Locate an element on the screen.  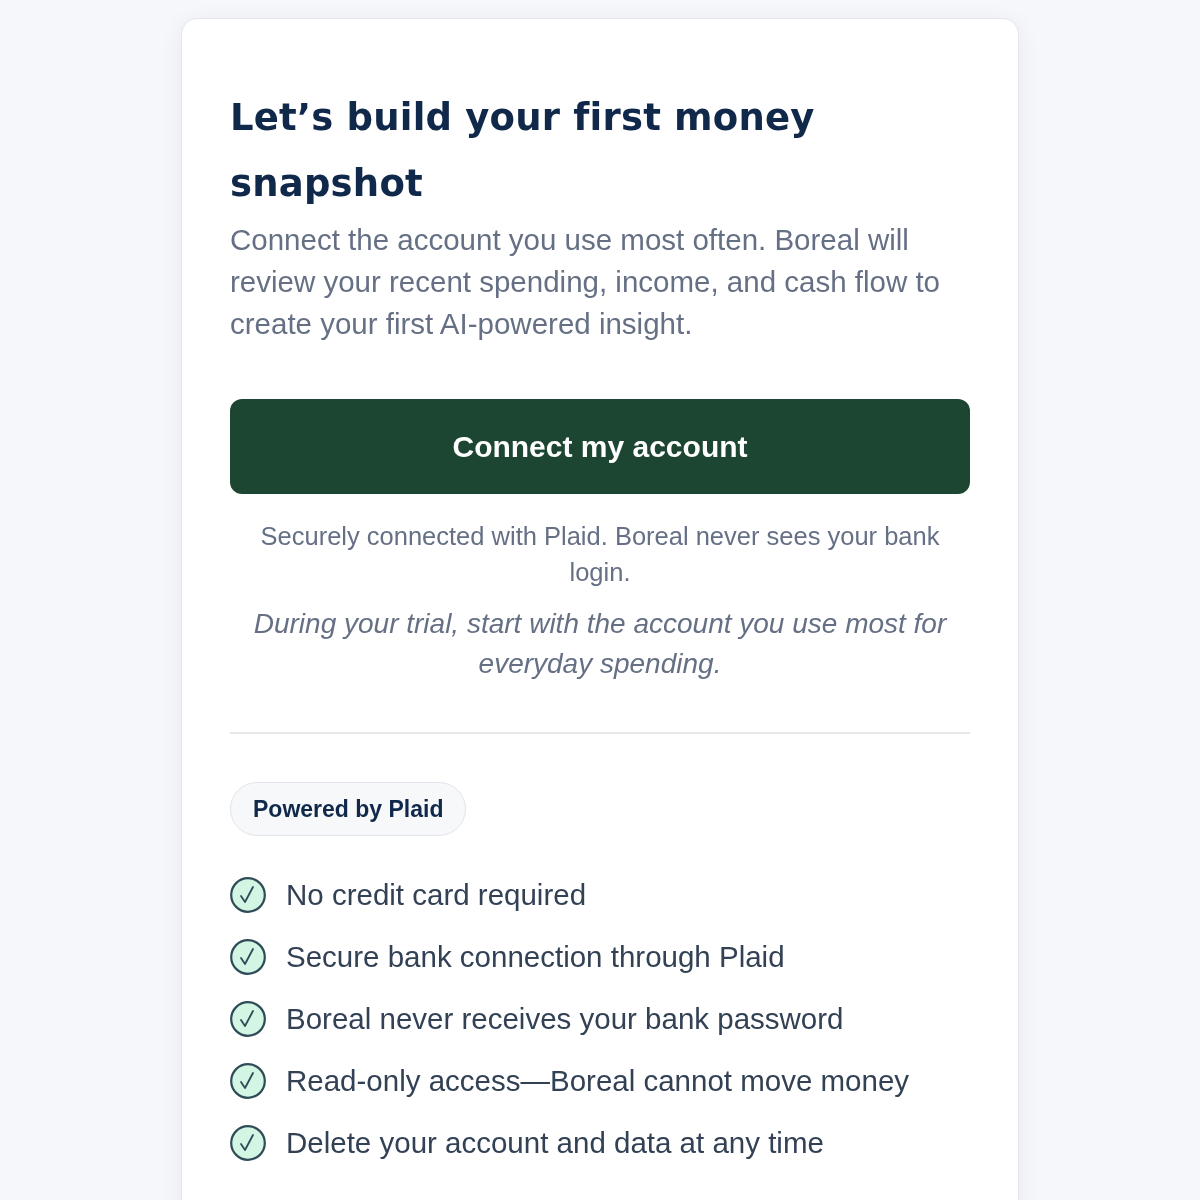
security-note: Securely connected with Plaid. Boreal never sees your bank login. is located at coordinates (600, 554).